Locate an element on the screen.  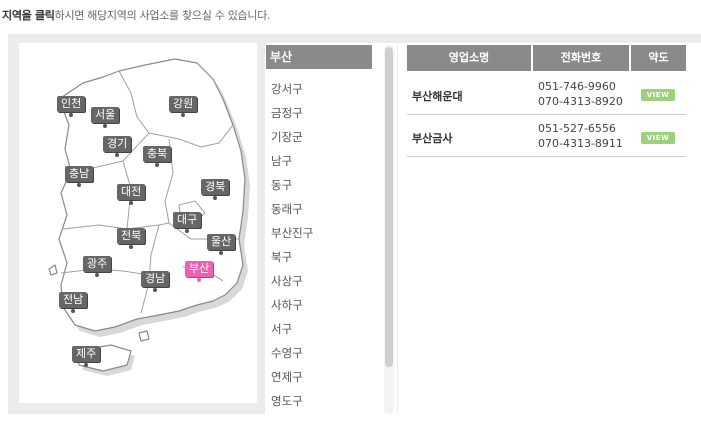
region-marker-chungnam: 충남 is located at coordinates (79, 176).